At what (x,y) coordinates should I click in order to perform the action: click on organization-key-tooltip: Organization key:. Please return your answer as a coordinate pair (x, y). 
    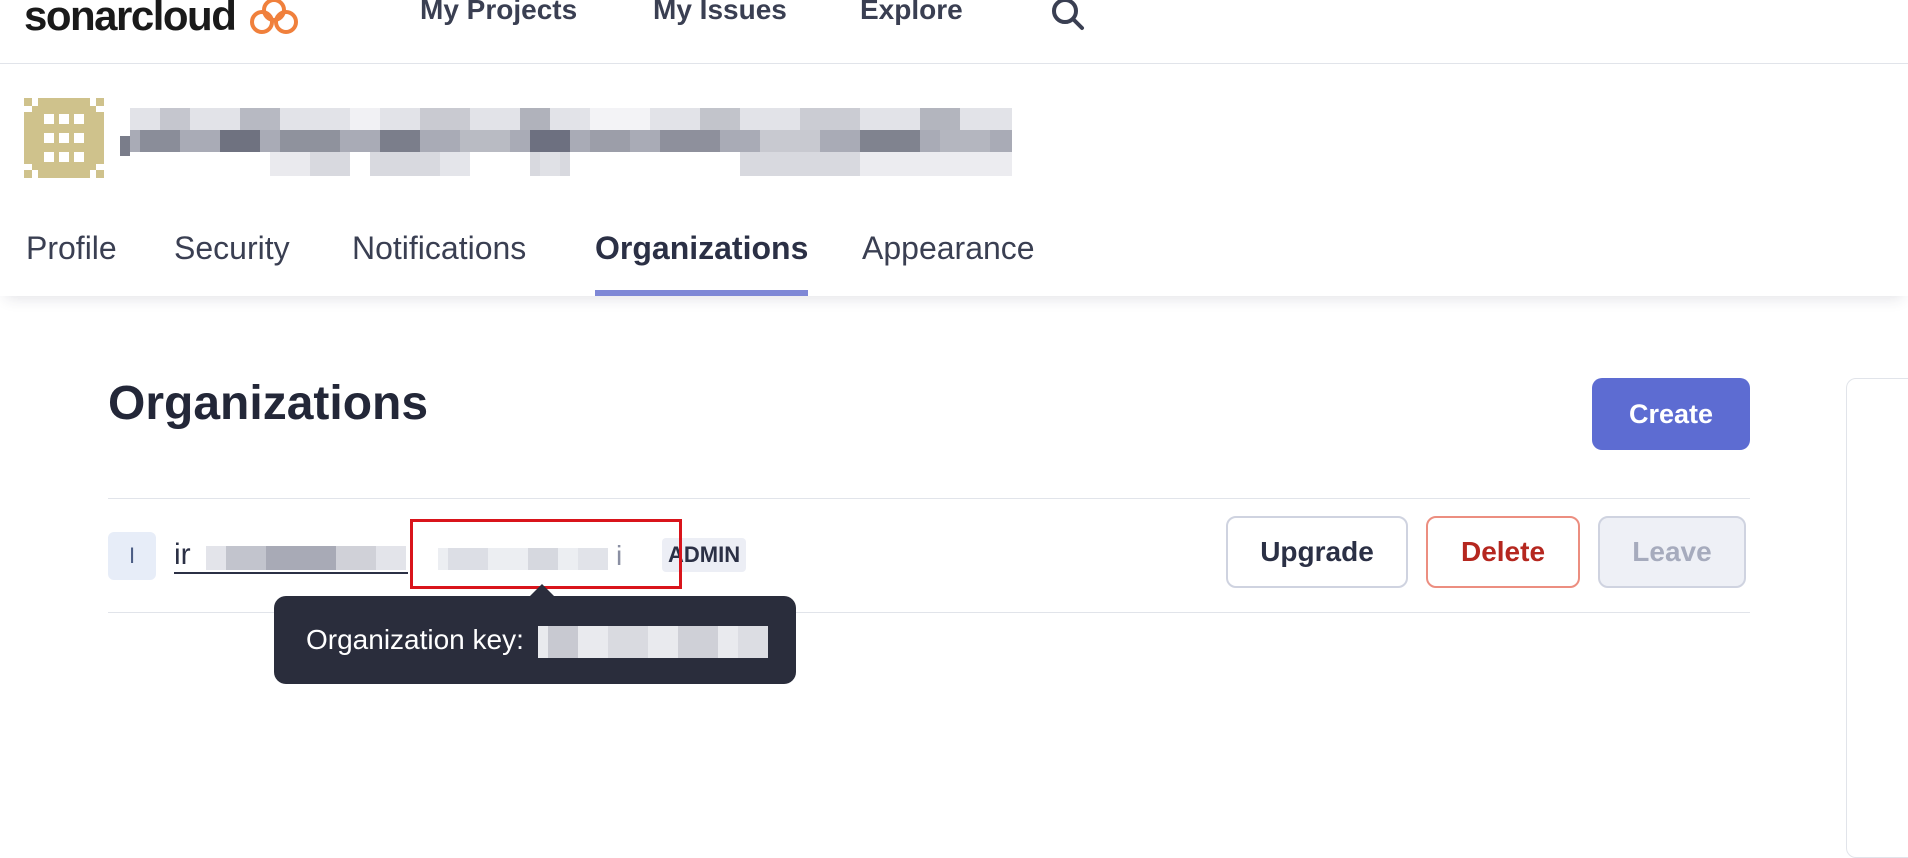
    Looking at the image, I should click on (535, 634).